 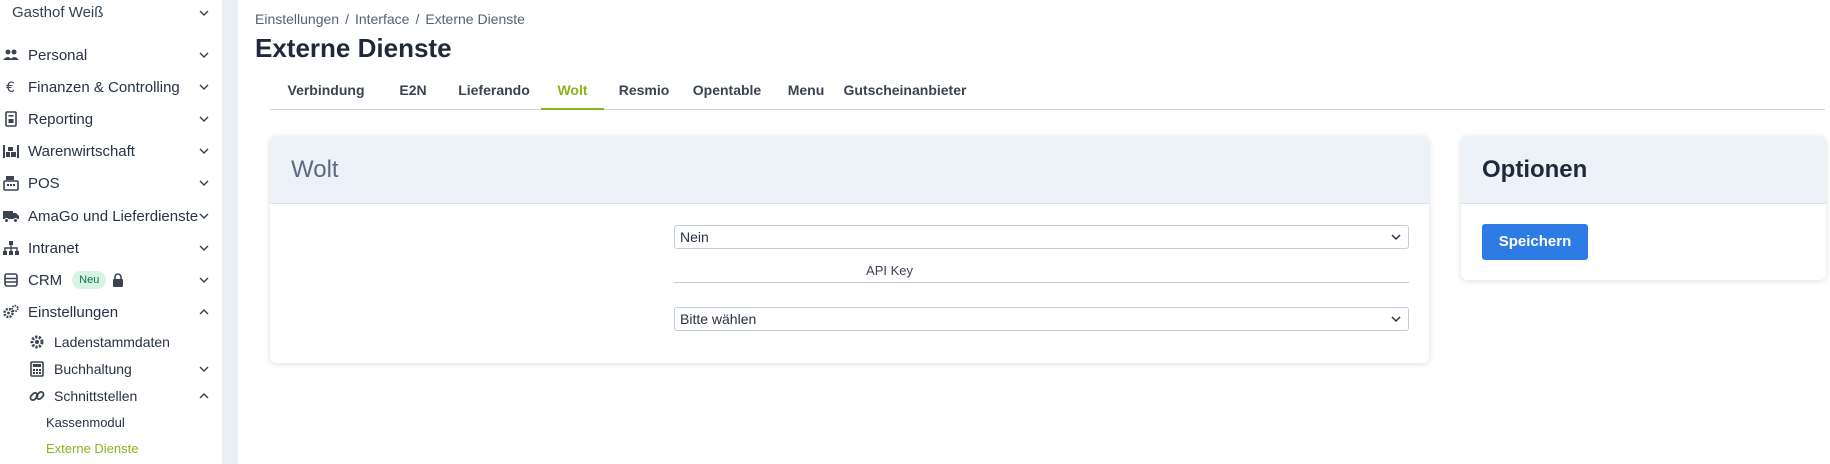 What do you see at coordinates (73, 312) in the screenshot?
I see `sidebar-item-label: Einstellungen` at bounding box center [73, 312].